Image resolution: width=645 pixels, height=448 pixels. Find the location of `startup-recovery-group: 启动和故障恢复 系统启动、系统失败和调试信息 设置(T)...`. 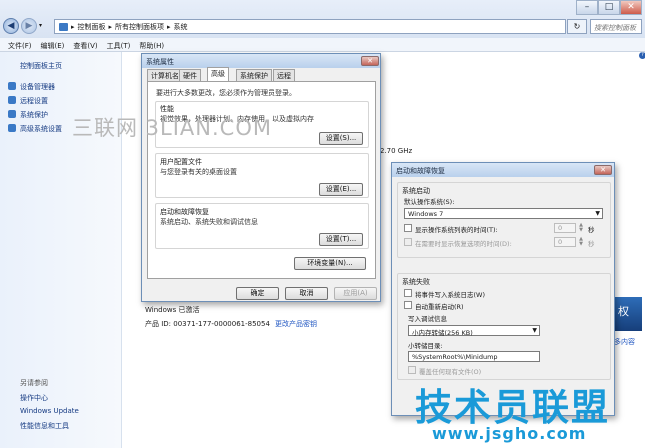

startup-recovery-group: 启动和故障恢复 系统启动、系统失败和调试信息 设置(T)... is located at coordinates (262, 226).